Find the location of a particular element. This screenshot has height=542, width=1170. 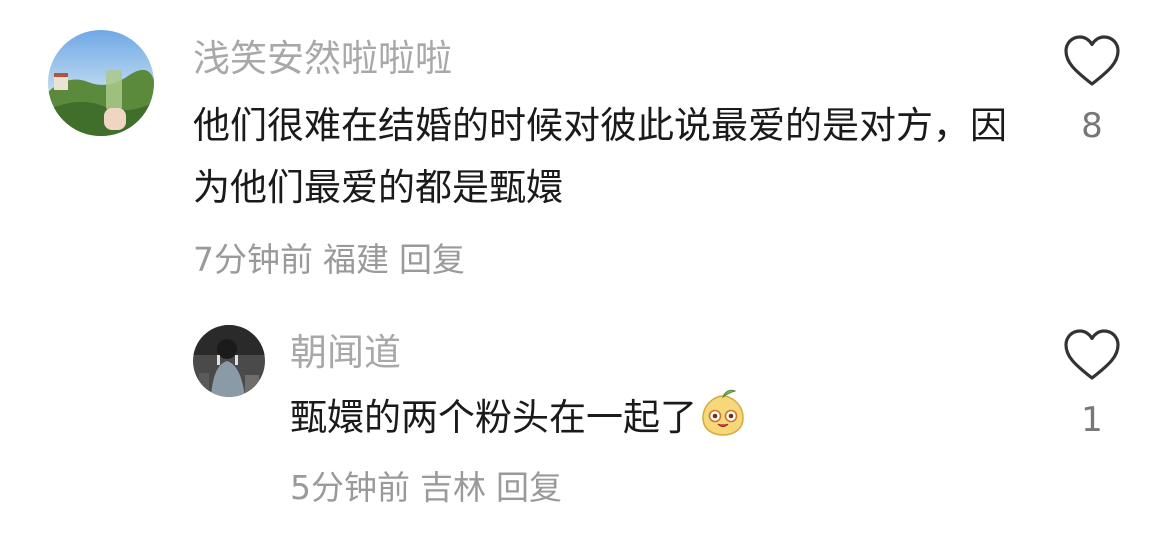

like-count: 8 is located at coordinates (1092, 126).